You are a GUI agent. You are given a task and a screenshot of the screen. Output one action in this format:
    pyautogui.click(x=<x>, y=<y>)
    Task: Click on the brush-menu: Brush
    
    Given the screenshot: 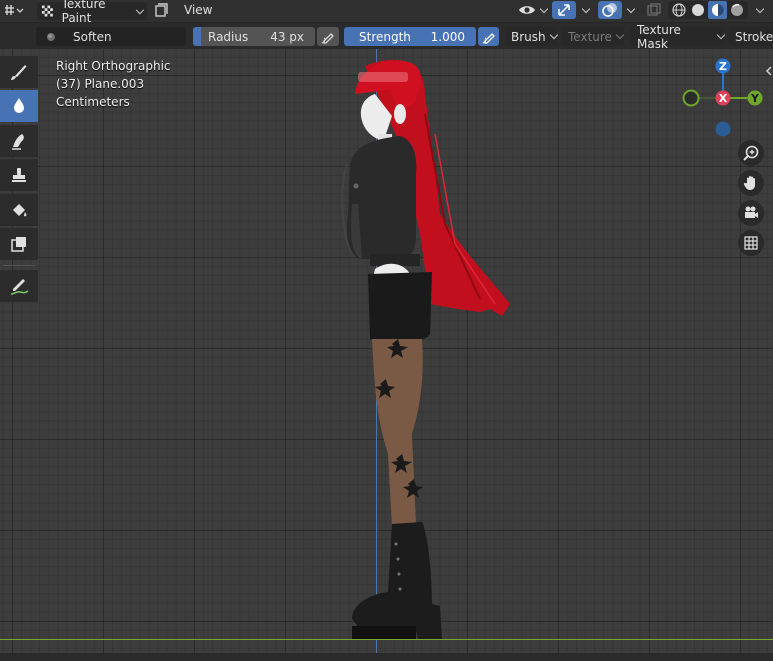 What is the action you would take?
    pyautogui.click(x=531, y=36)
    